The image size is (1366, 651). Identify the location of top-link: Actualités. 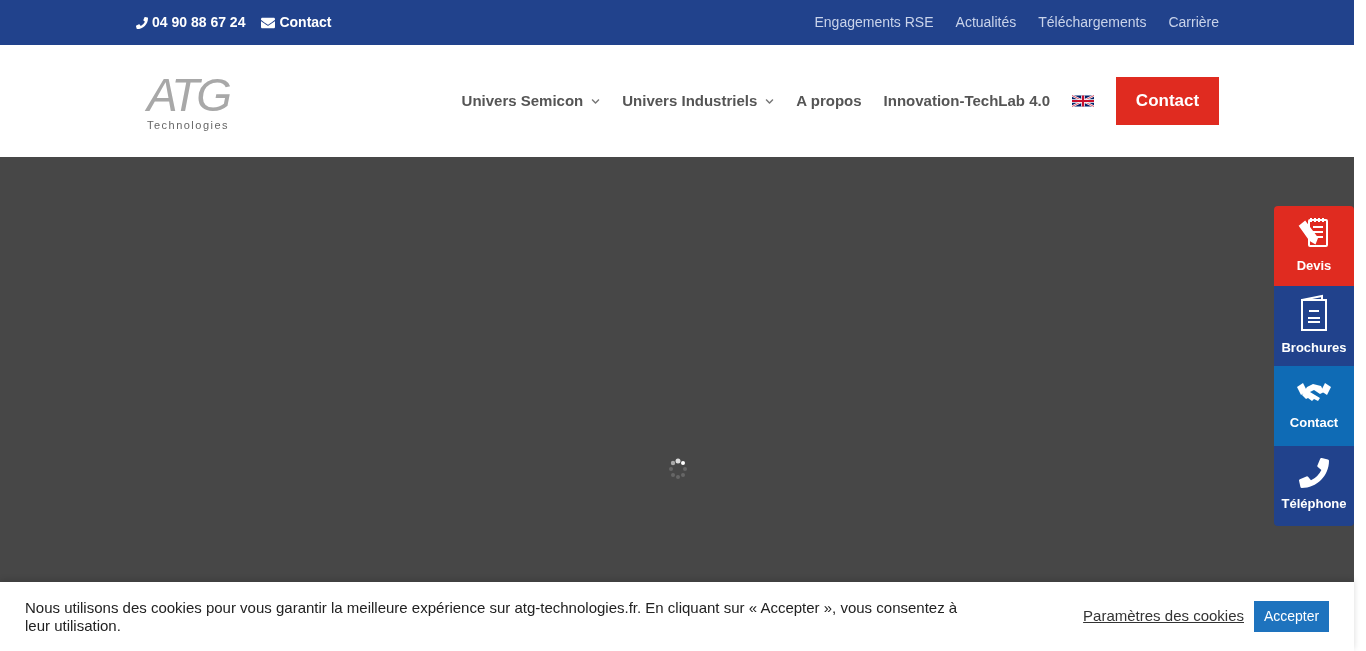
(986, 22).